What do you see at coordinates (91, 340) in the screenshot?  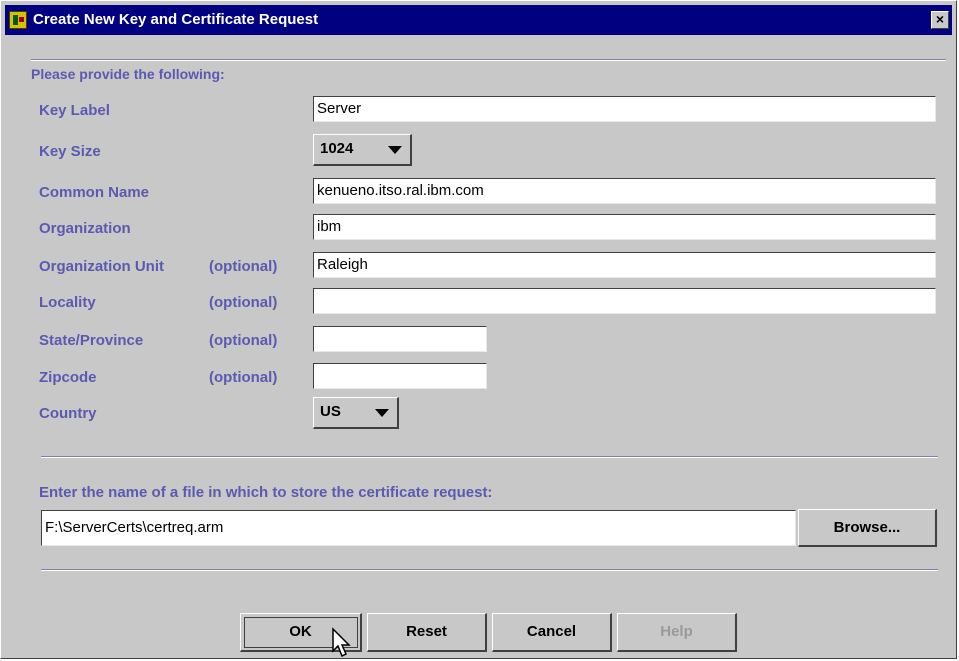 I see `state-province-label: State/Province` at bounding box center [91, 340].